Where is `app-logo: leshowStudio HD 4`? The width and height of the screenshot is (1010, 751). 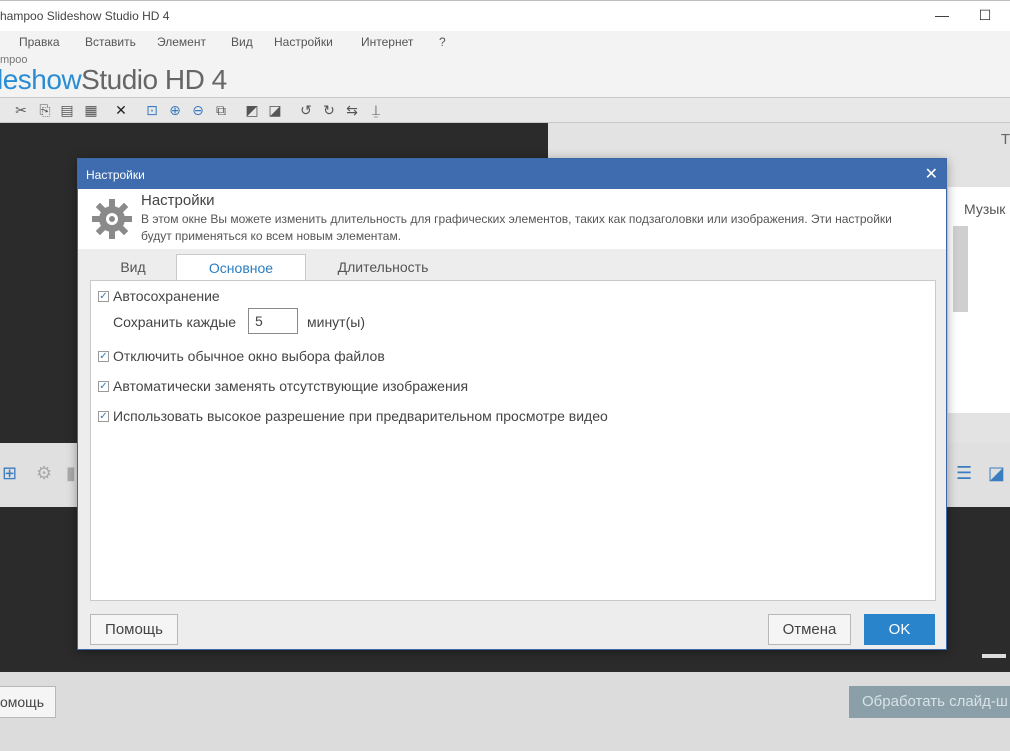
app-logo: leshowStudio HD 4 is located at coordinates (113, 80).